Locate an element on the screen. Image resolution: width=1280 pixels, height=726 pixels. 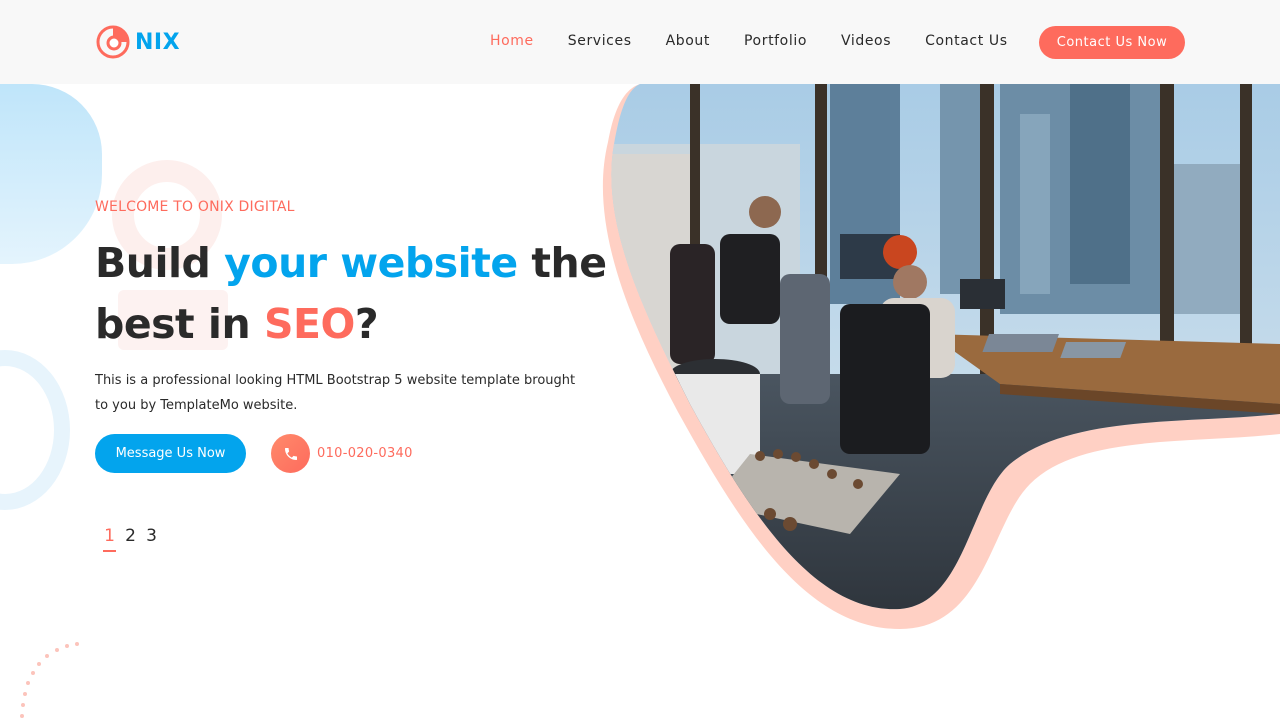
nav-portfolio: Portfolio is located at coordinates (775, 41).